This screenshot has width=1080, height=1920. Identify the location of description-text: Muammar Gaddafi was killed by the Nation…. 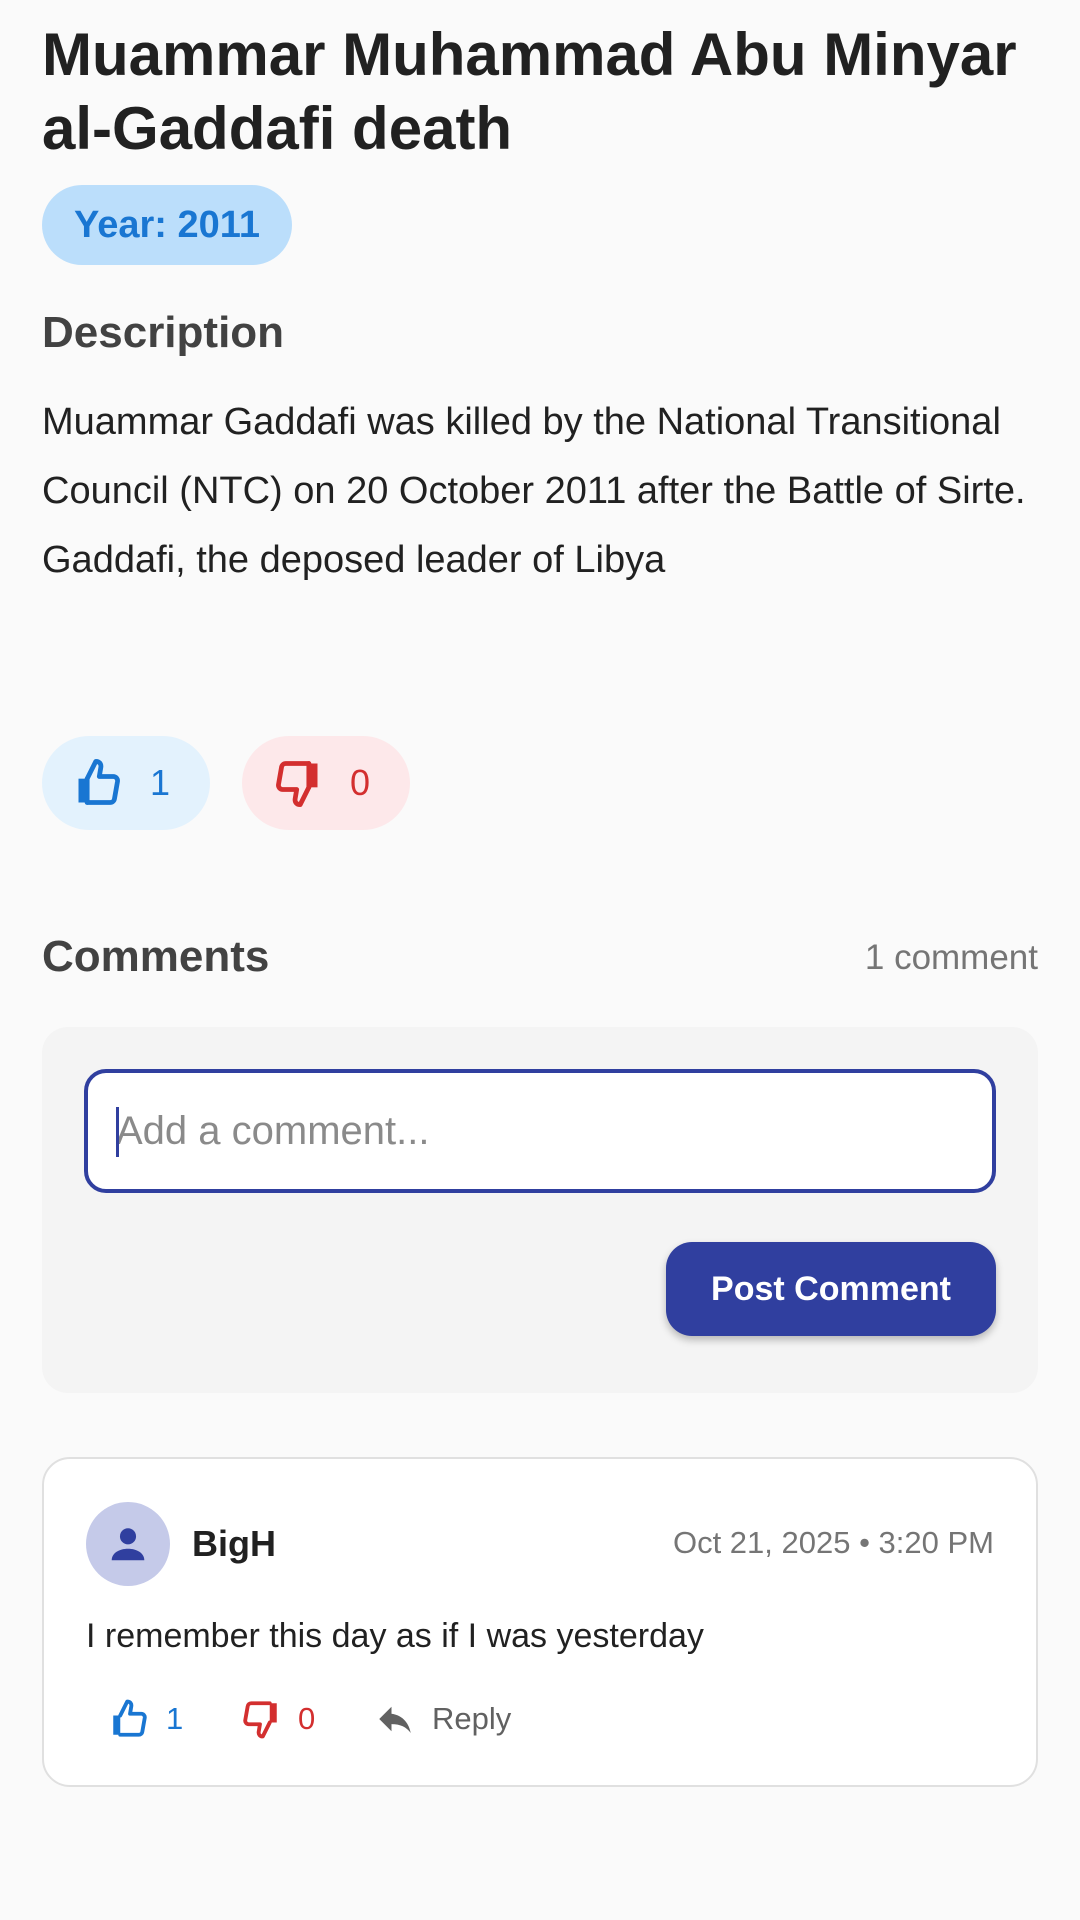
(534, 491).